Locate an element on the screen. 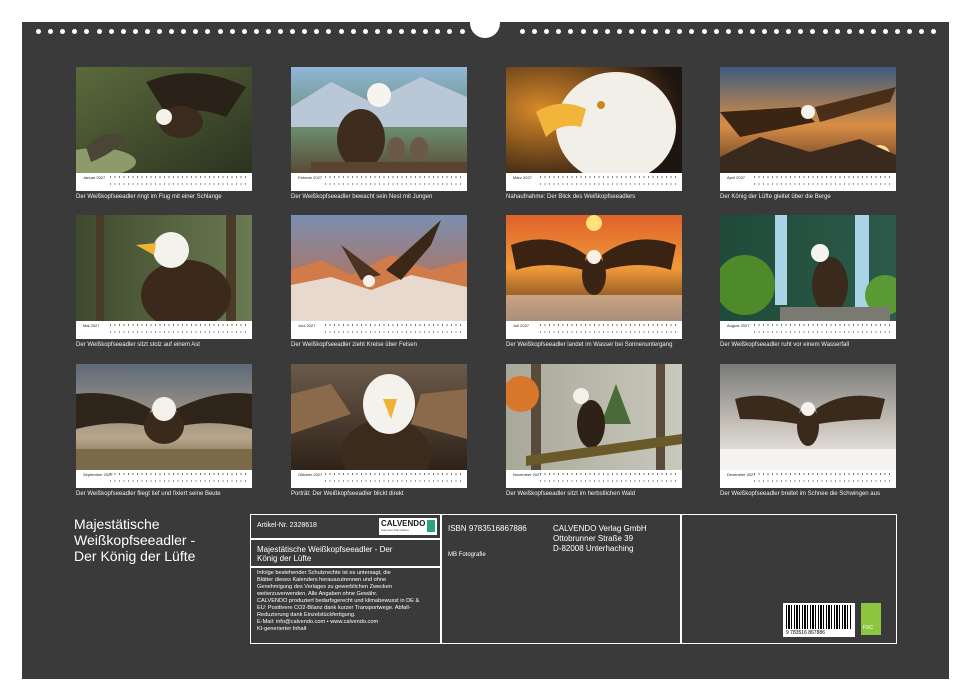 This screenshot has height=700, width=971. barcode-number: 9 783516 867886 is located at coordinates (805, 633).